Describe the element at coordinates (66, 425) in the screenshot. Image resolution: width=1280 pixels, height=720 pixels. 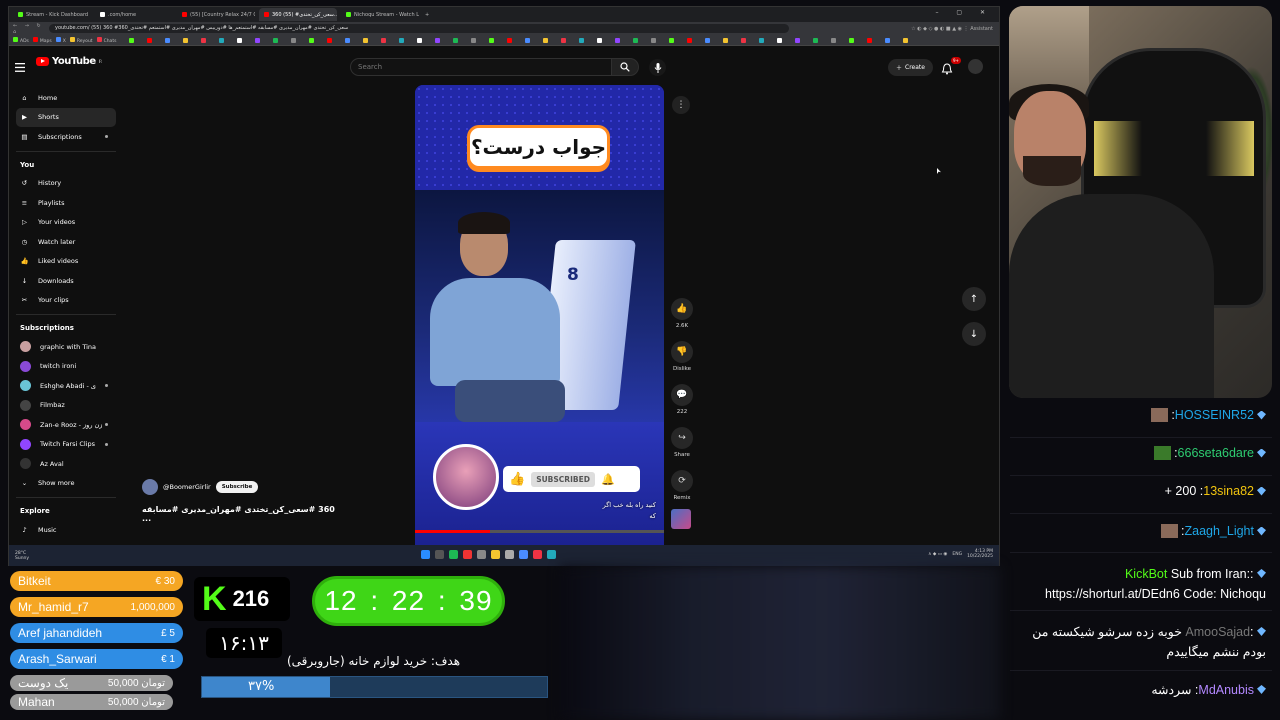
I see `sidebar-subscription: Zan-e Rooz - زن روز` at that location.